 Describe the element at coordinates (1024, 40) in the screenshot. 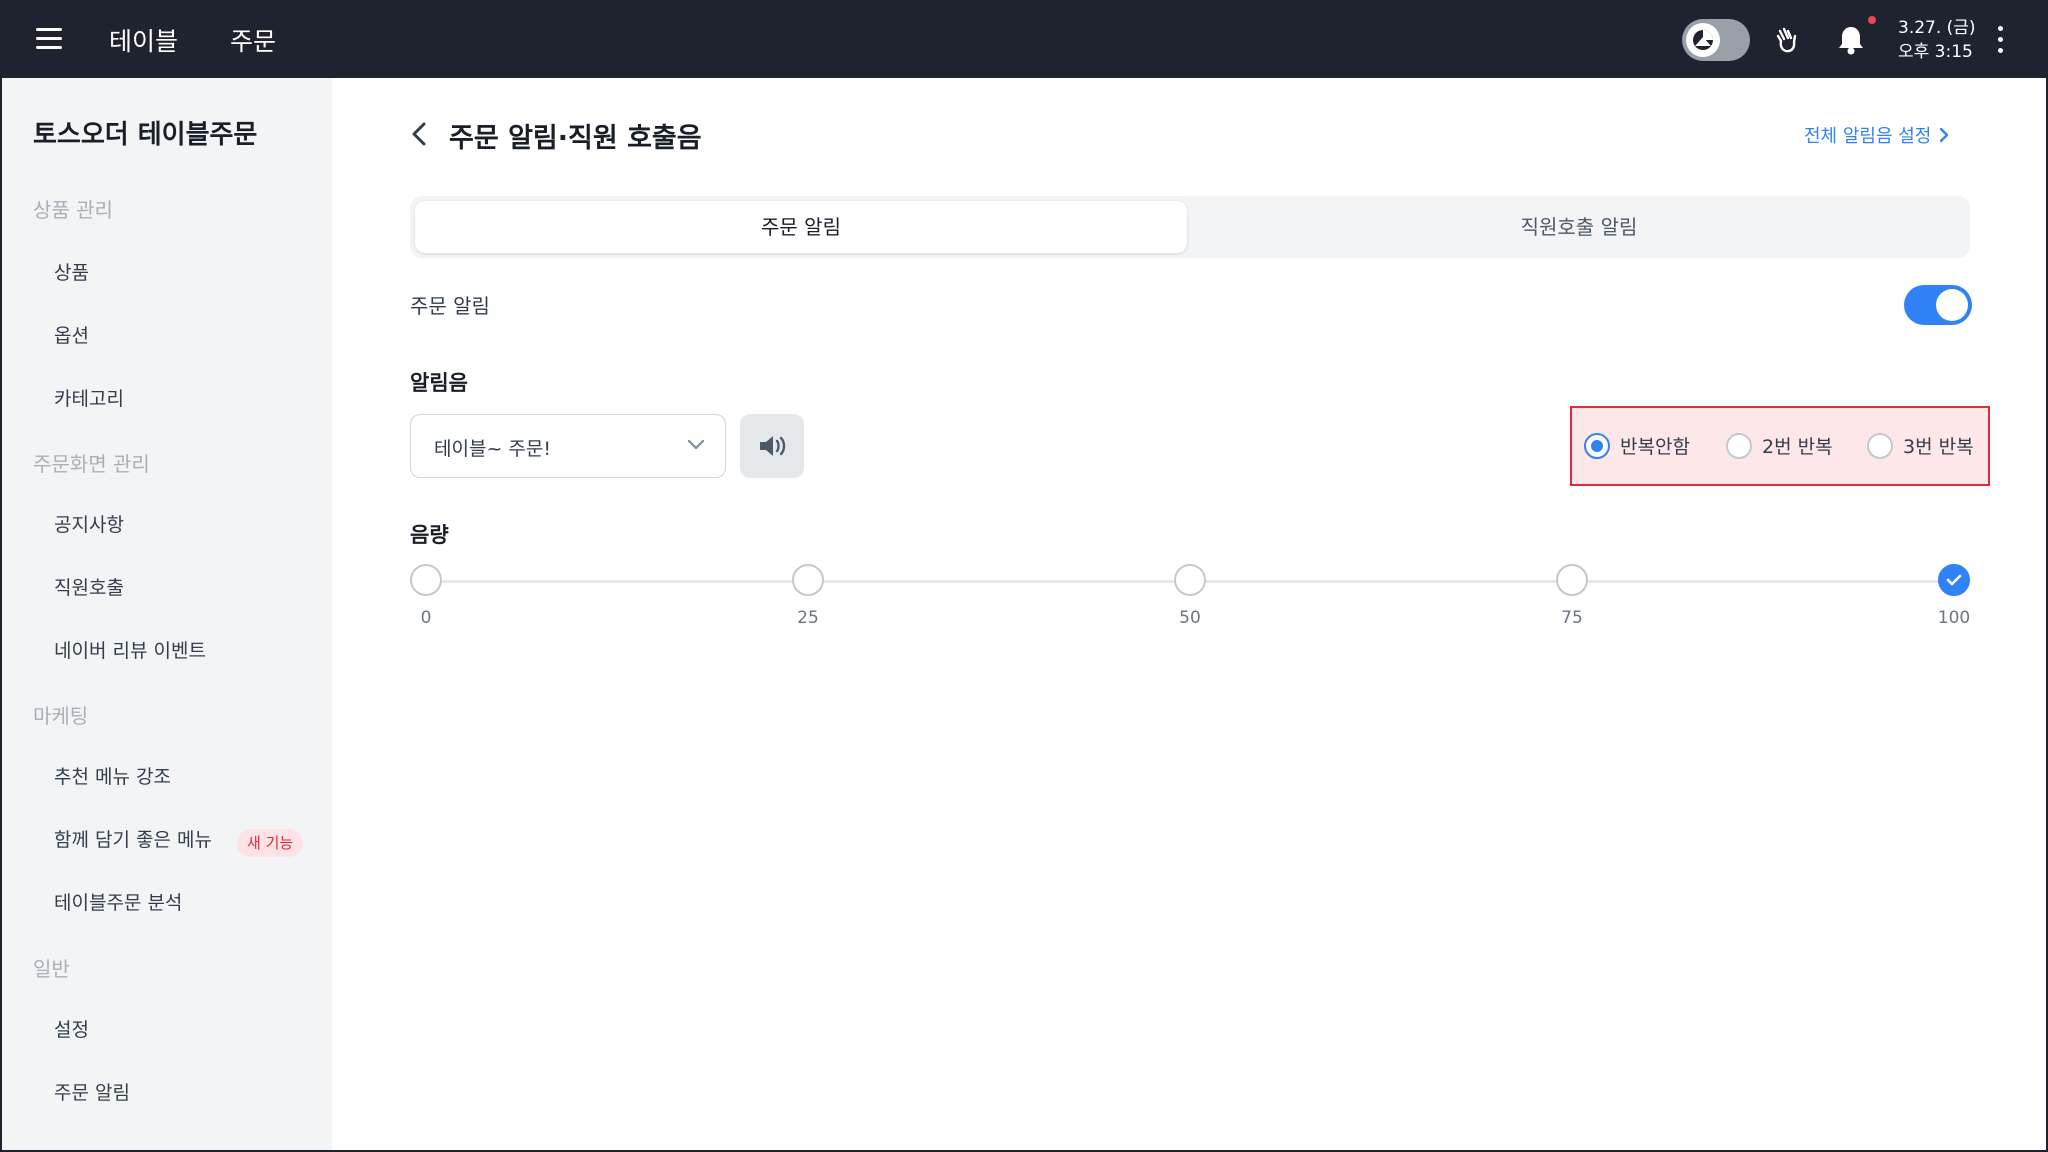

I see `top-bar: 테이블 주문 3.27. (금) 오후 3:15` at that location.